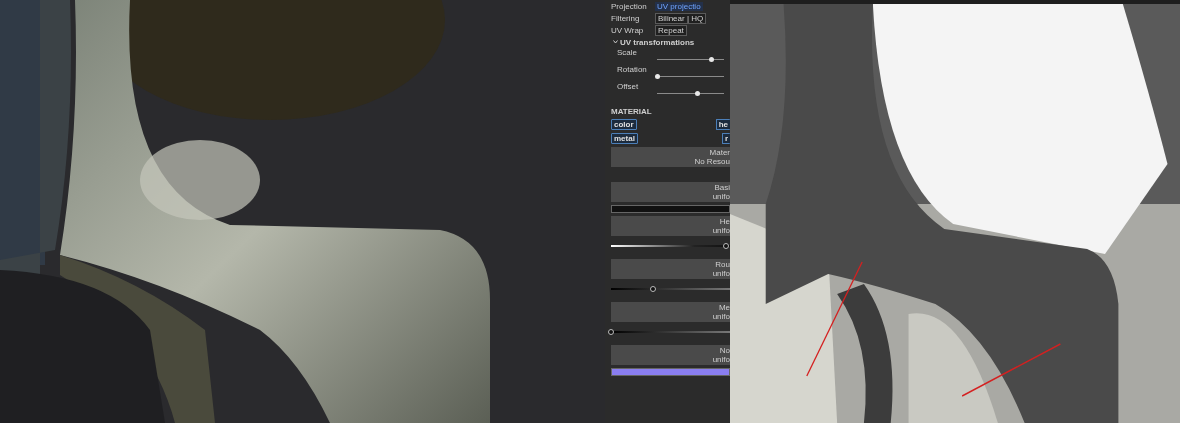  I want to click on property-label: UV Wrap, so click(628, 30).